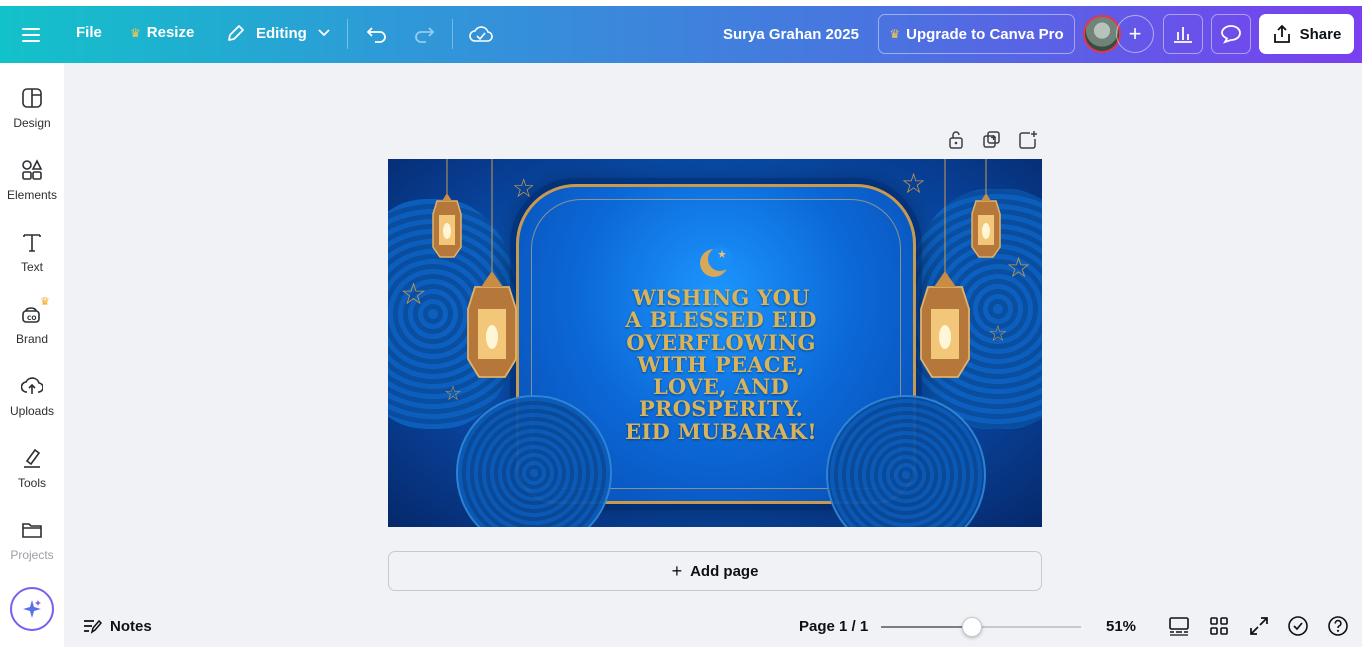  What do you see at coordinates (281, 33) in the screenshot?
I see `editing-mode-label: Editing` at bounding box center [281, 33].